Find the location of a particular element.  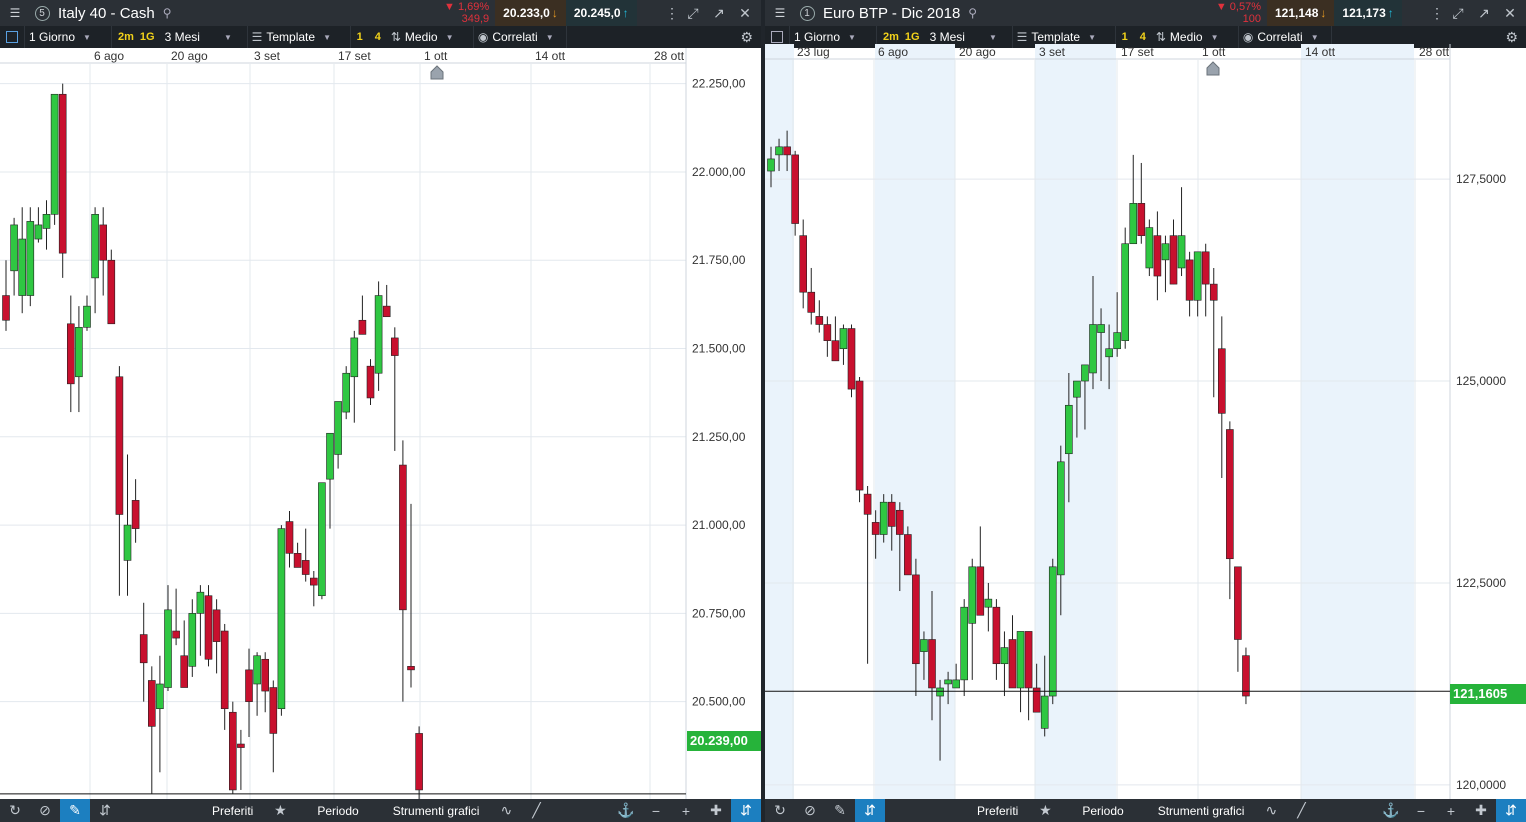

correlati-label: Correlati is located at coordinates (1280, 37).